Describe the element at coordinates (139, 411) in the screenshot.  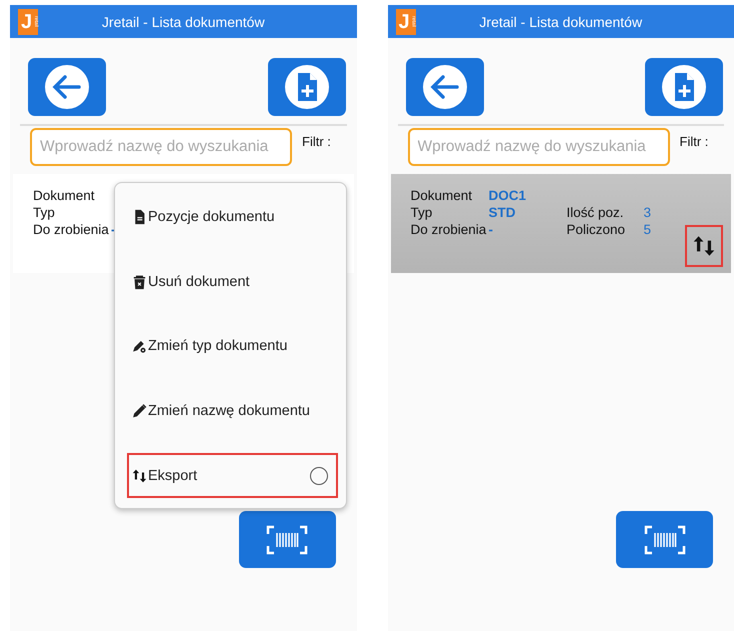
I see `pencil-icon` at that location.